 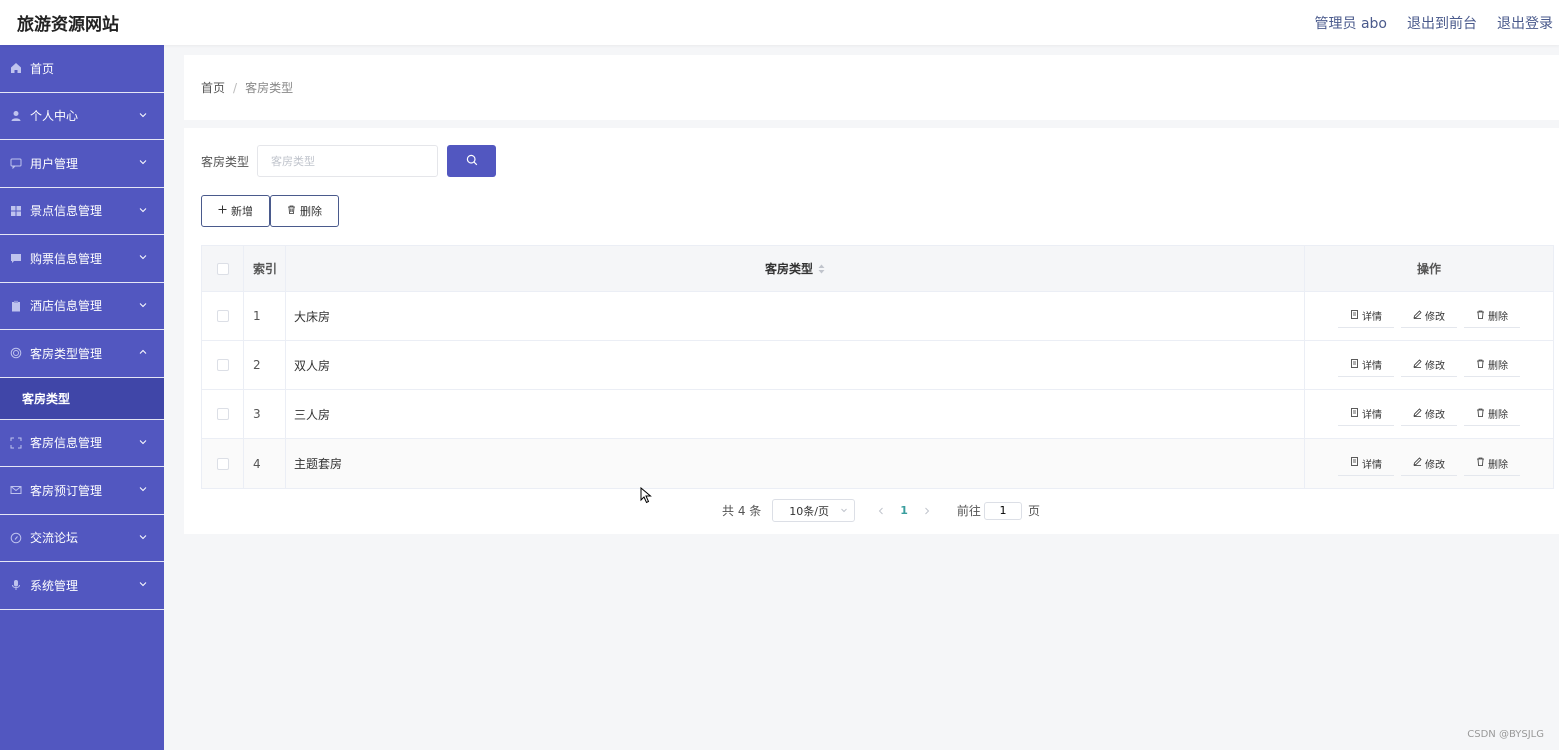 I want to click on search-icon, so click(x=472, y=161).